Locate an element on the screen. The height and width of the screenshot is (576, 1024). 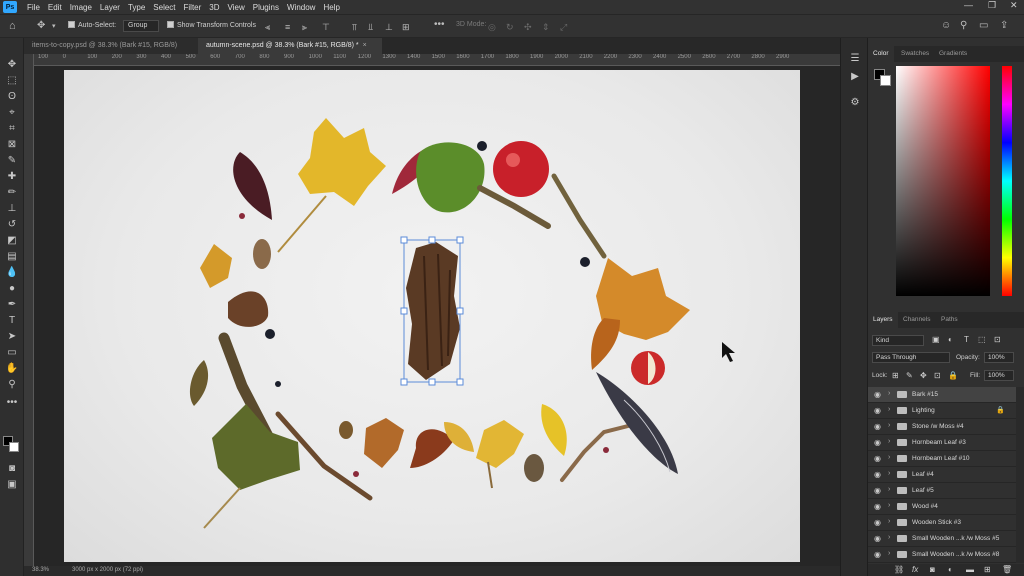
cloud-user-icon: ☺ is located at coordinates (946, 26).